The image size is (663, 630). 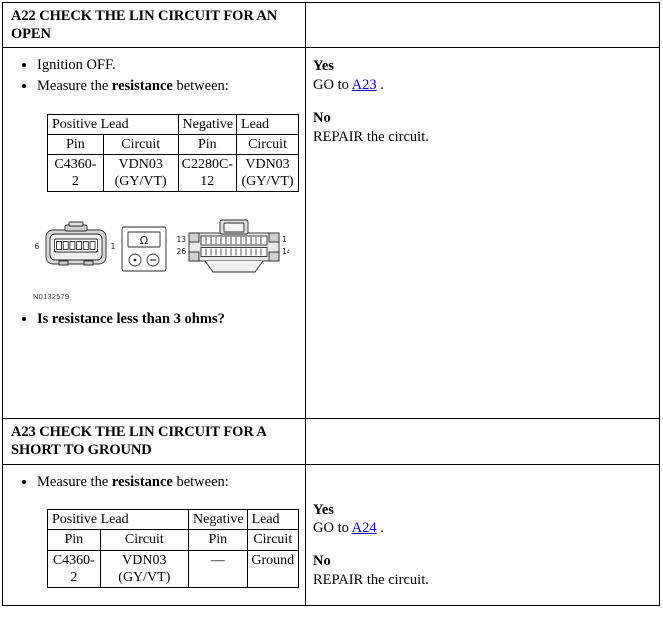 I want to click on ohm-symbol: Ω, so click(x=144, y=240).